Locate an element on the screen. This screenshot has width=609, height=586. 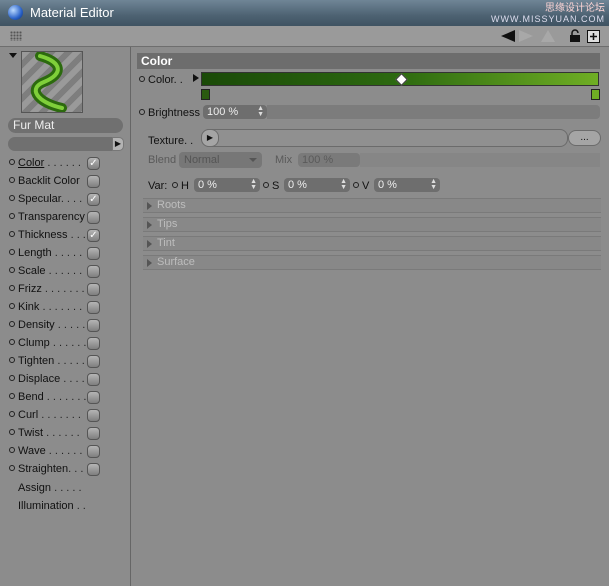
channel-item-twist: Twist . . . . . . is located at coordinates (56, 433).